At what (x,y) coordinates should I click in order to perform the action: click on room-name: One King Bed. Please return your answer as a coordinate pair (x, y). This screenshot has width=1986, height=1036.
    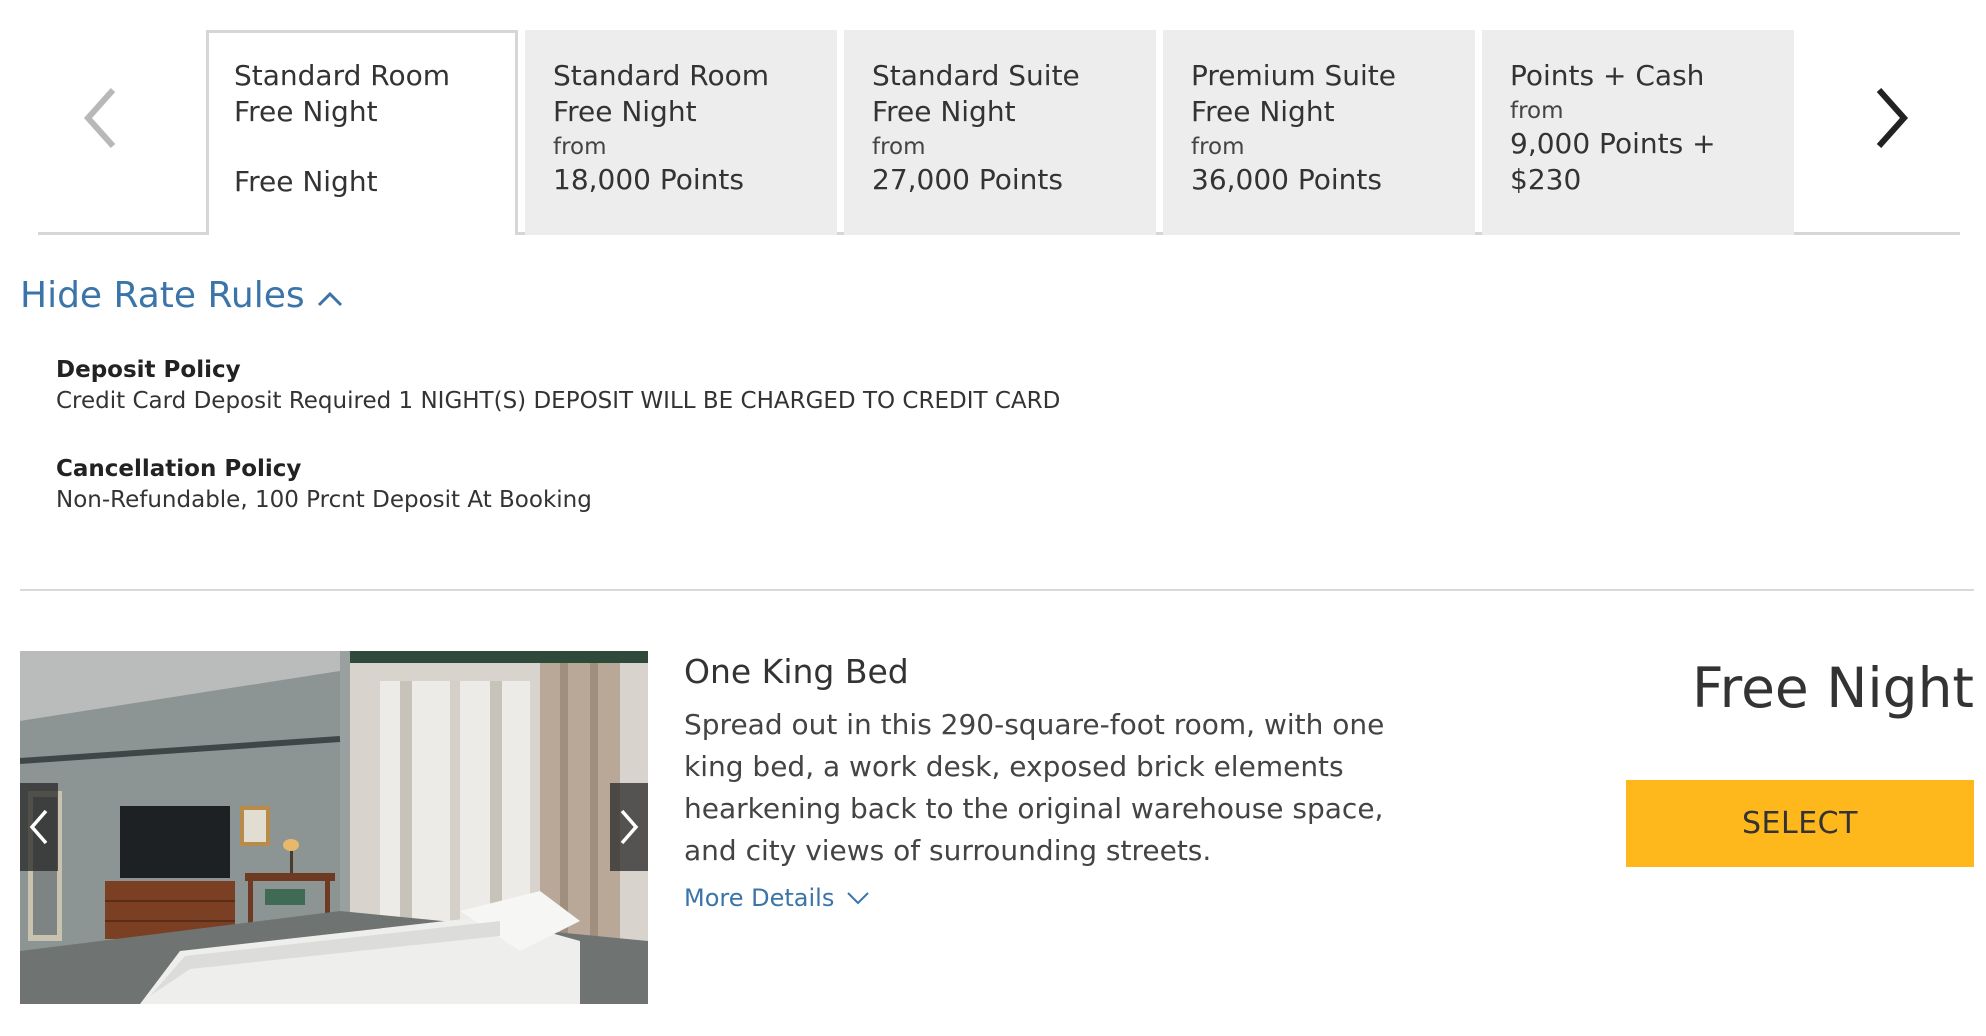
    Looking at the image, I should click on (796, 671).